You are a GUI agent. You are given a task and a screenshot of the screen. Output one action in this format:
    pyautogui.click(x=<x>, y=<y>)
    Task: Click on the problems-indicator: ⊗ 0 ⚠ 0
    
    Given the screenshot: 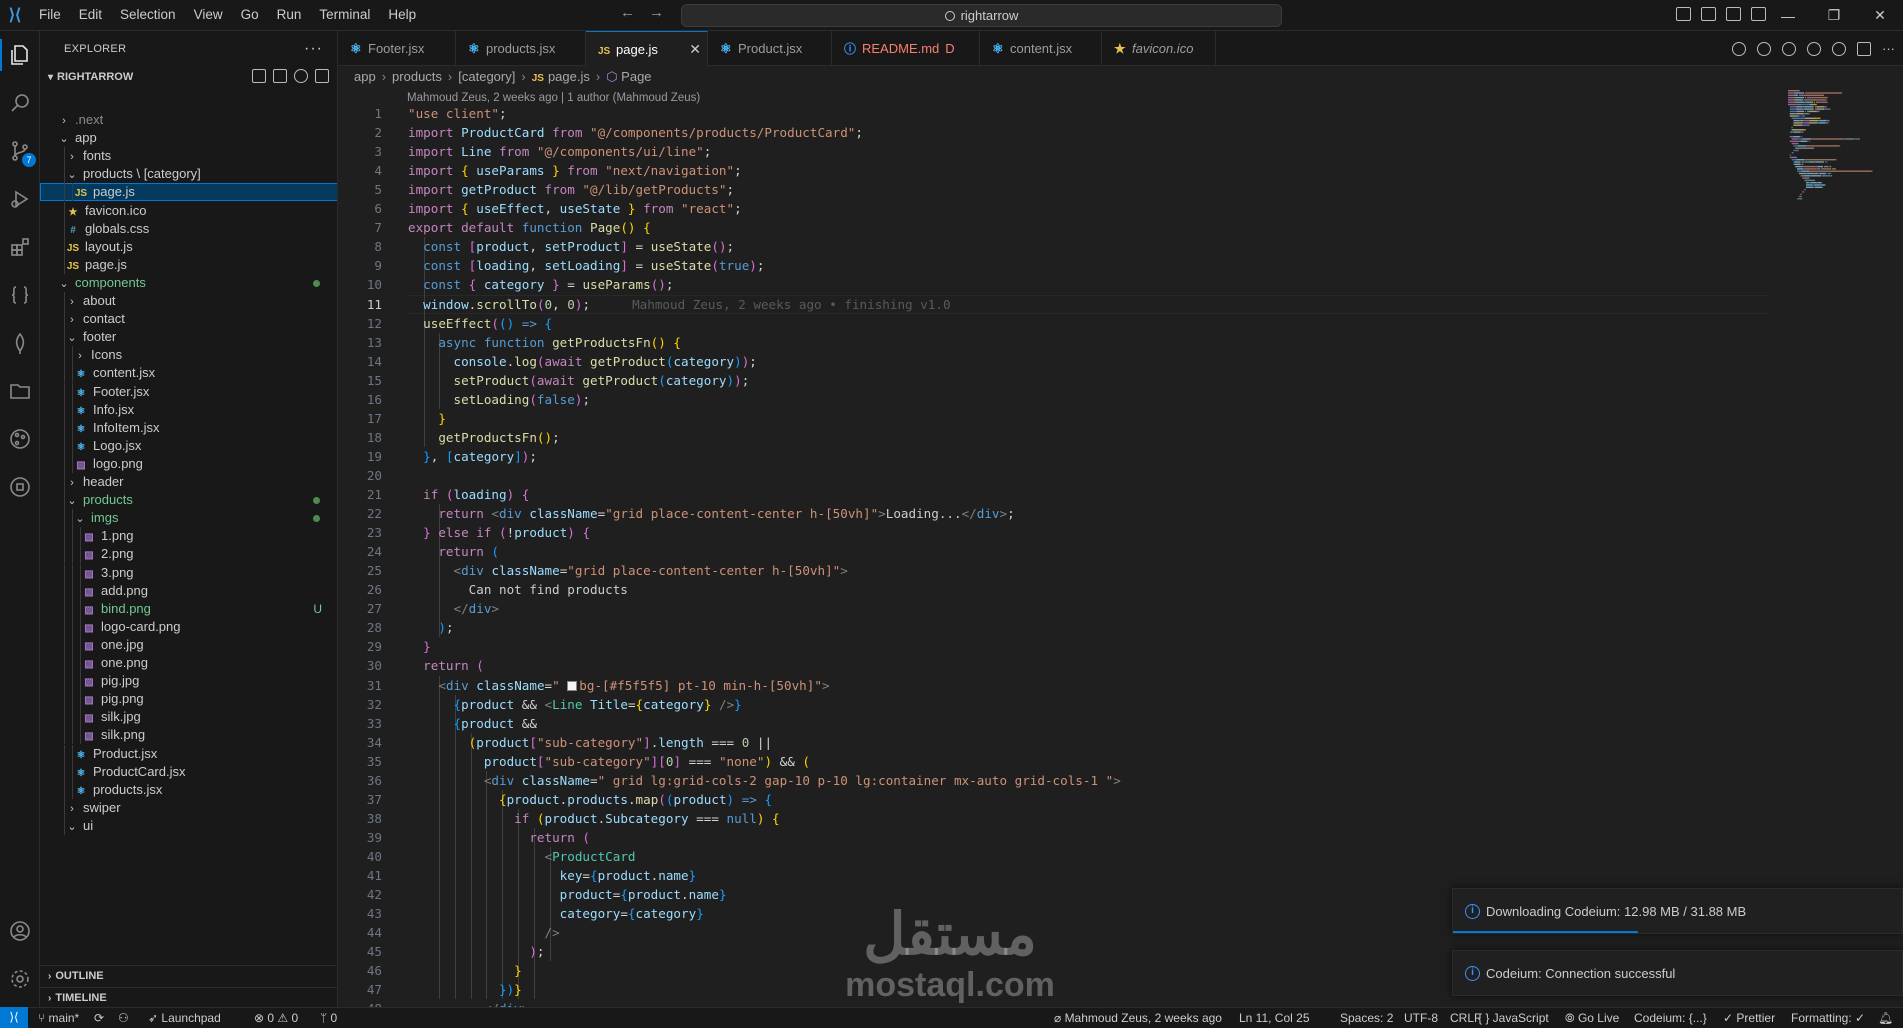 What is the action you would take?
    pyautogui.click(x=276, y=1018)
    